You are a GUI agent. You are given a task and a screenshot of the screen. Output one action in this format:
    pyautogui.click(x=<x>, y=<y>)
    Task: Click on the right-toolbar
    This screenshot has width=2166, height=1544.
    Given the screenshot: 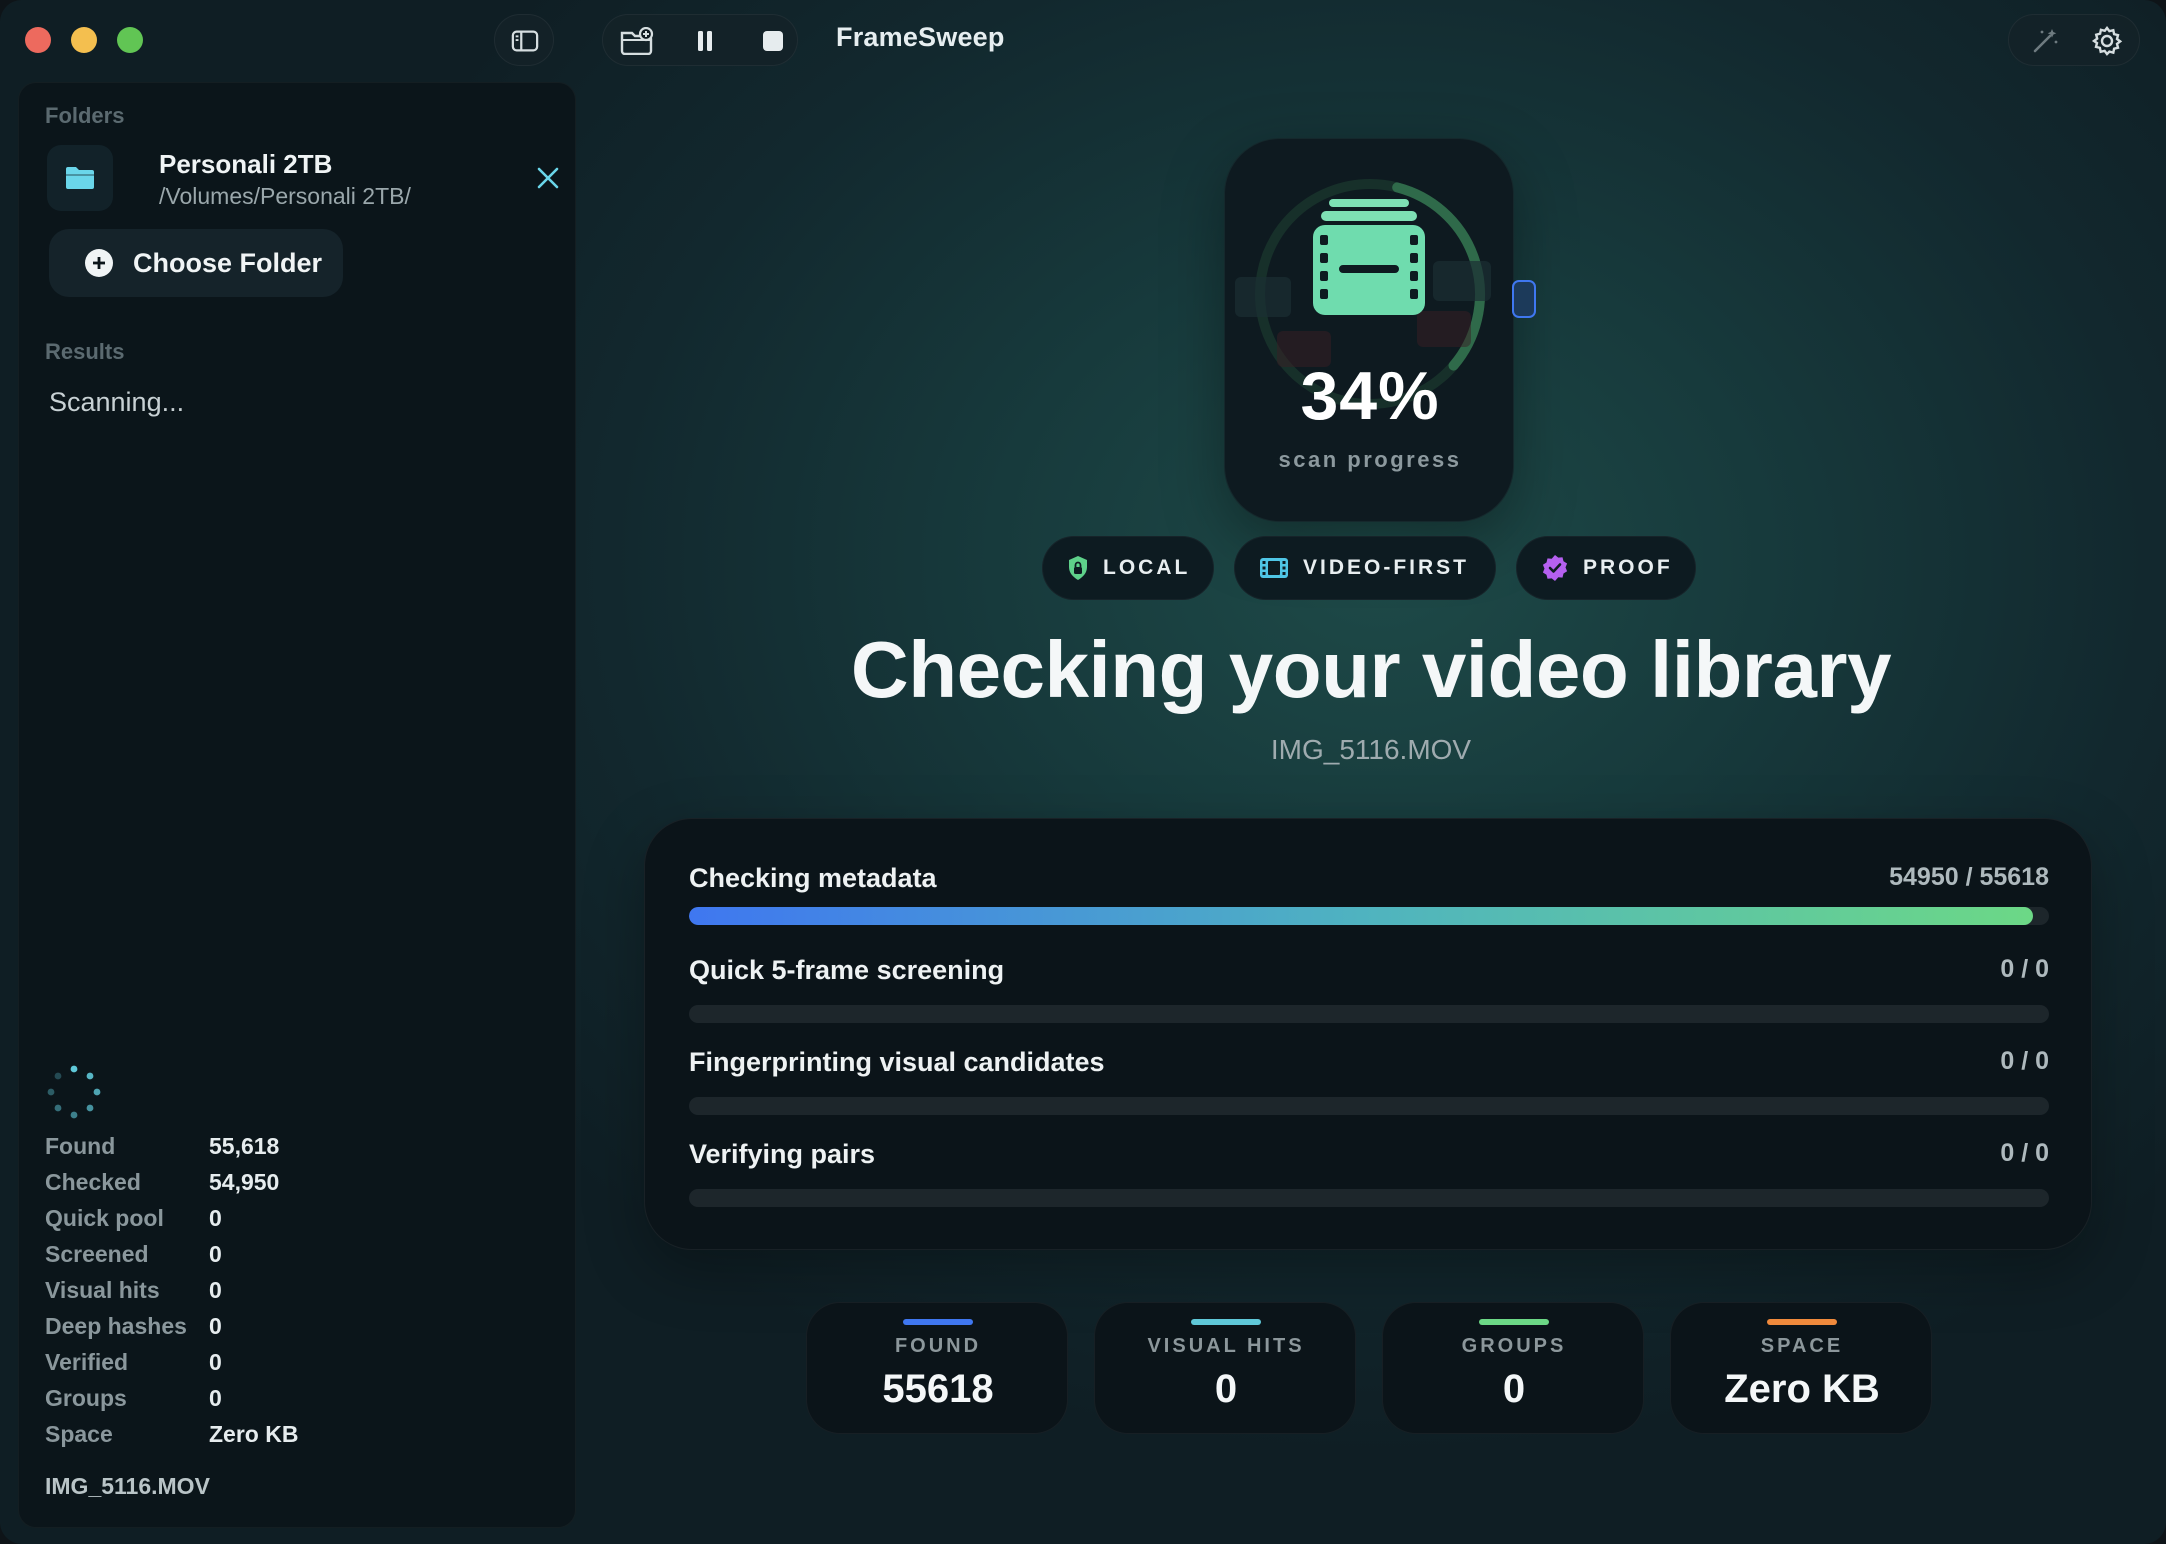 What is the action you would take?
    pyautogui.click(x=2074, y=40)
    